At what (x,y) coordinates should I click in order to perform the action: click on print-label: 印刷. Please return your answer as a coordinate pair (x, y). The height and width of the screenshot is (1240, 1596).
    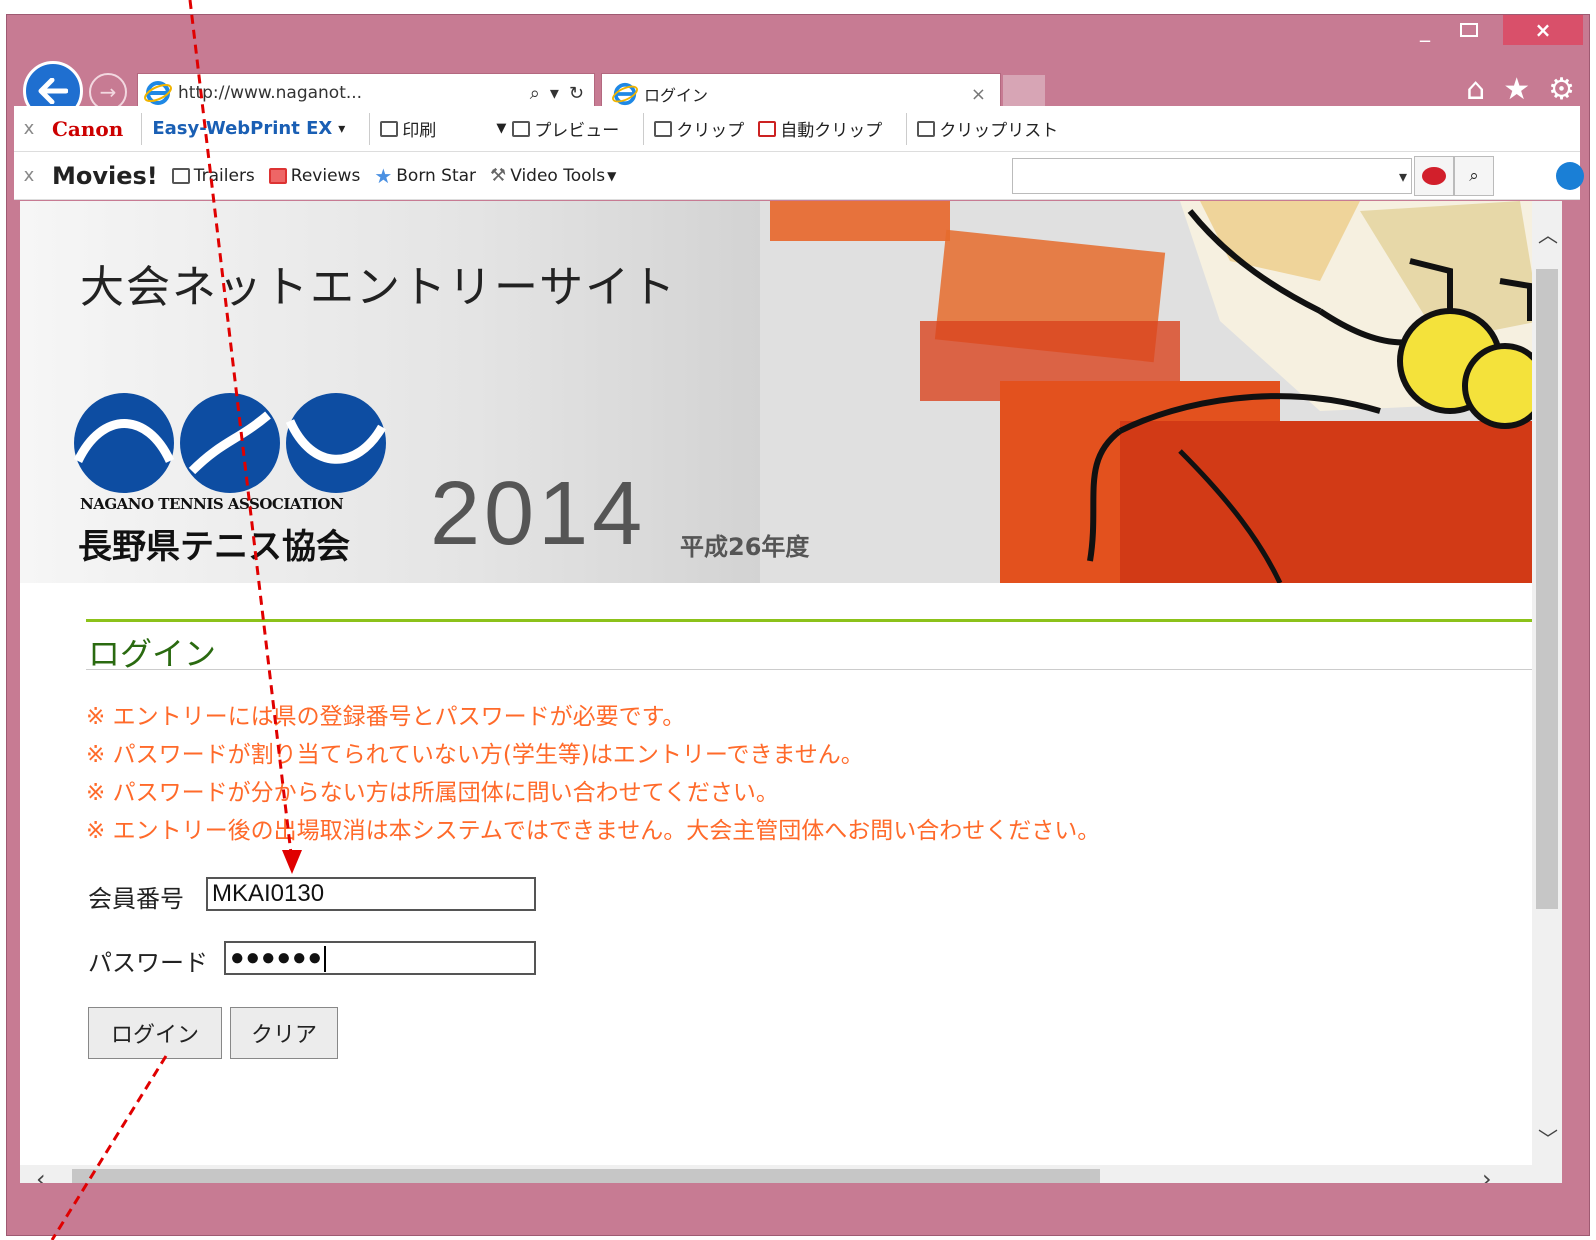
    Looking at the image, I should click on (419, 131).